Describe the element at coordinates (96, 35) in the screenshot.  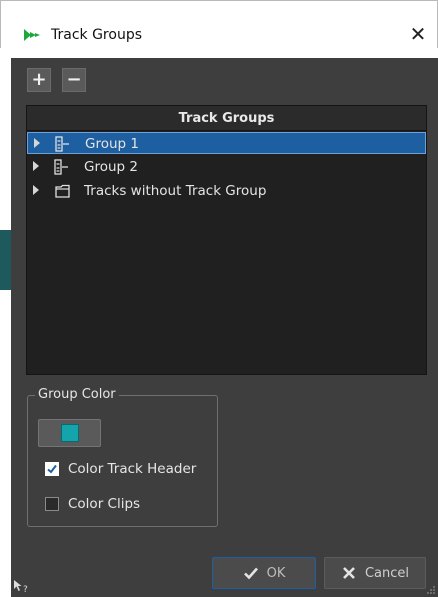
I see `window-title: Track Groups` at that location.